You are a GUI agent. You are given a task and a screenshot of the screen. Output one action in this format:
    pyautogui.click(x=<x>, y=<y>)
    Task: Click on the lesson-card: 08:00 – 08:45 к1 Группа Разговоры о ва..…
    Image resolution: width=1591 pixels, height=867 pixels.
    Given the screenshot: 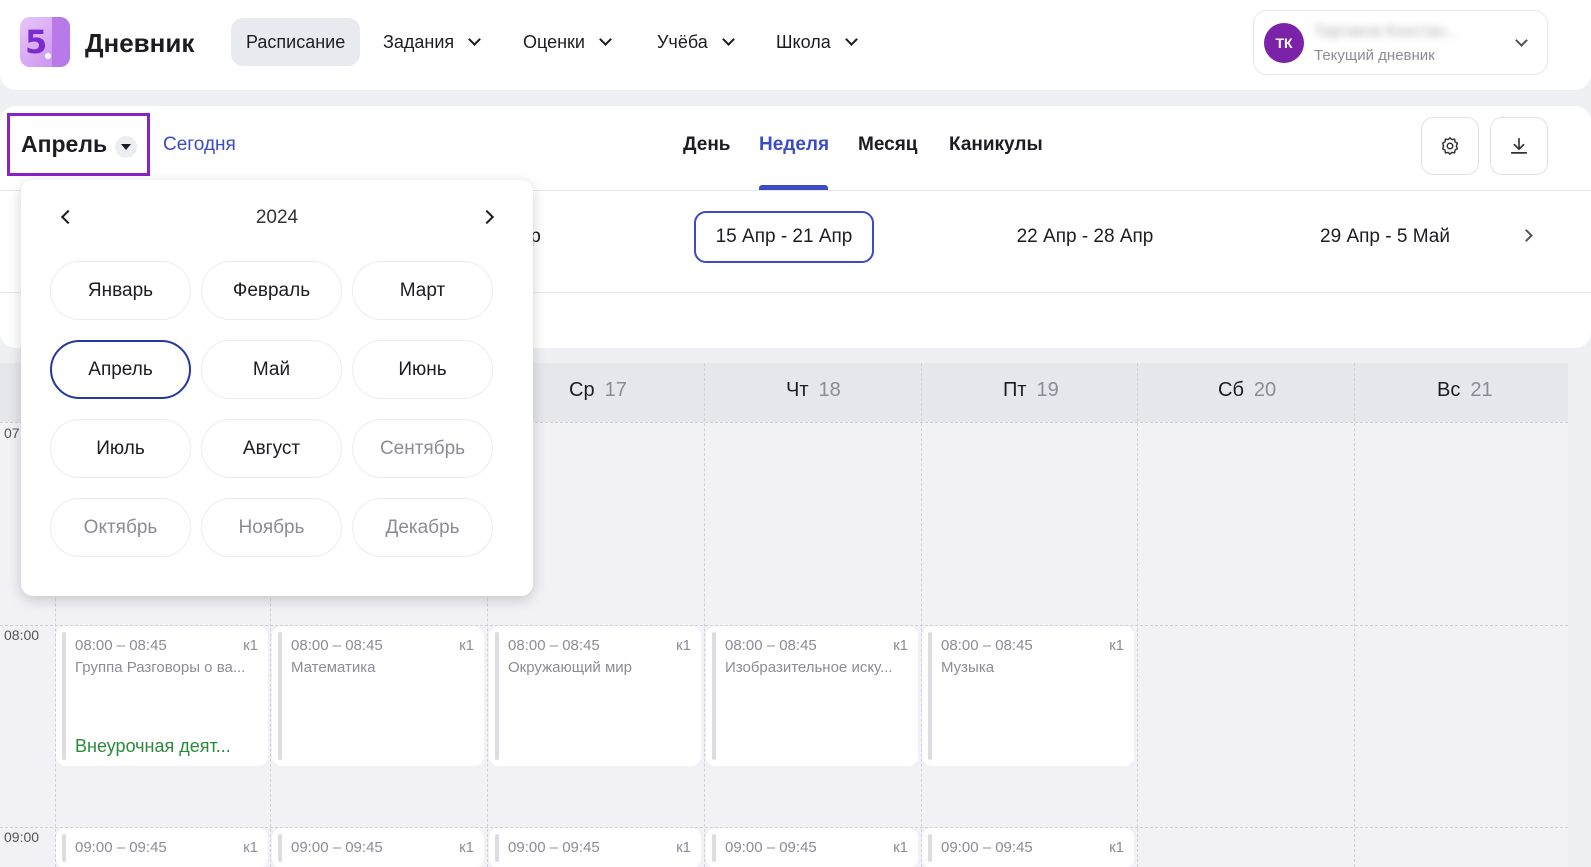 What is the action you would take?
    pyautogui.click(x=162, y=696)
    